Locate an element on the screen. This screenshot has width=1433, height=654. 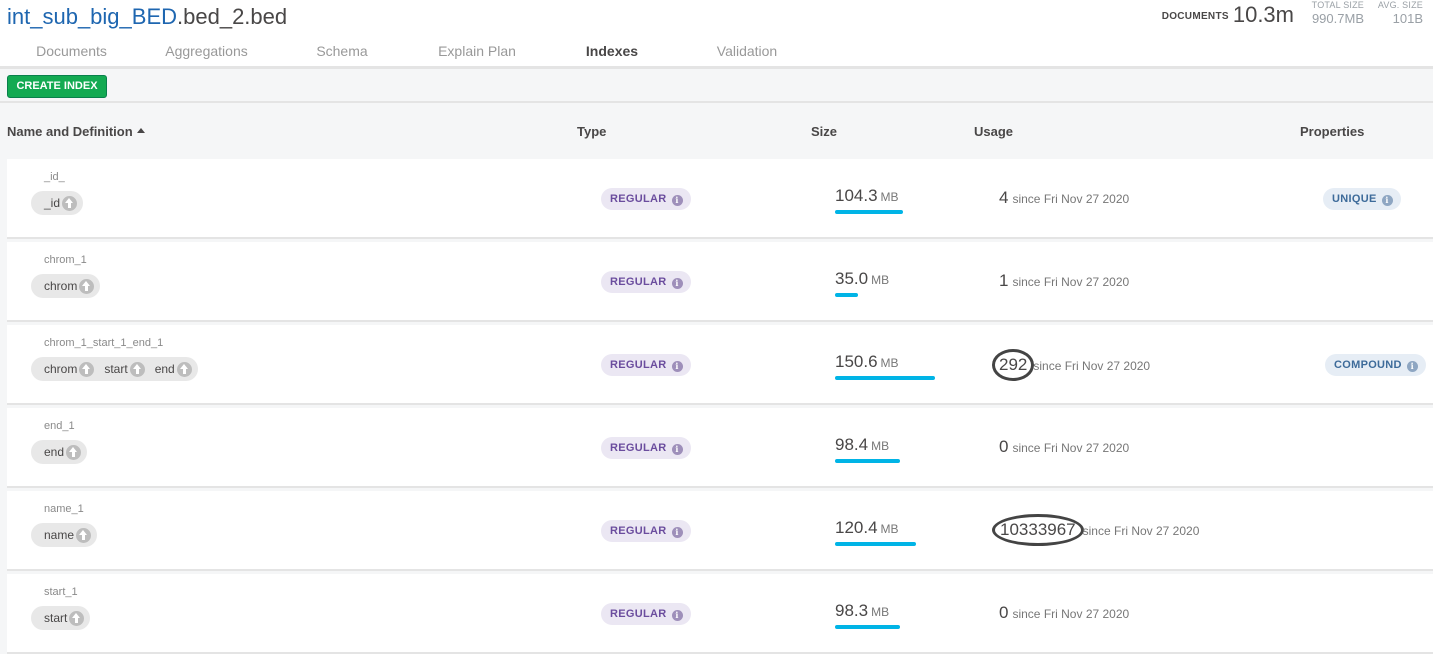
index-name: name_1 is located at coordinates (64, 509).